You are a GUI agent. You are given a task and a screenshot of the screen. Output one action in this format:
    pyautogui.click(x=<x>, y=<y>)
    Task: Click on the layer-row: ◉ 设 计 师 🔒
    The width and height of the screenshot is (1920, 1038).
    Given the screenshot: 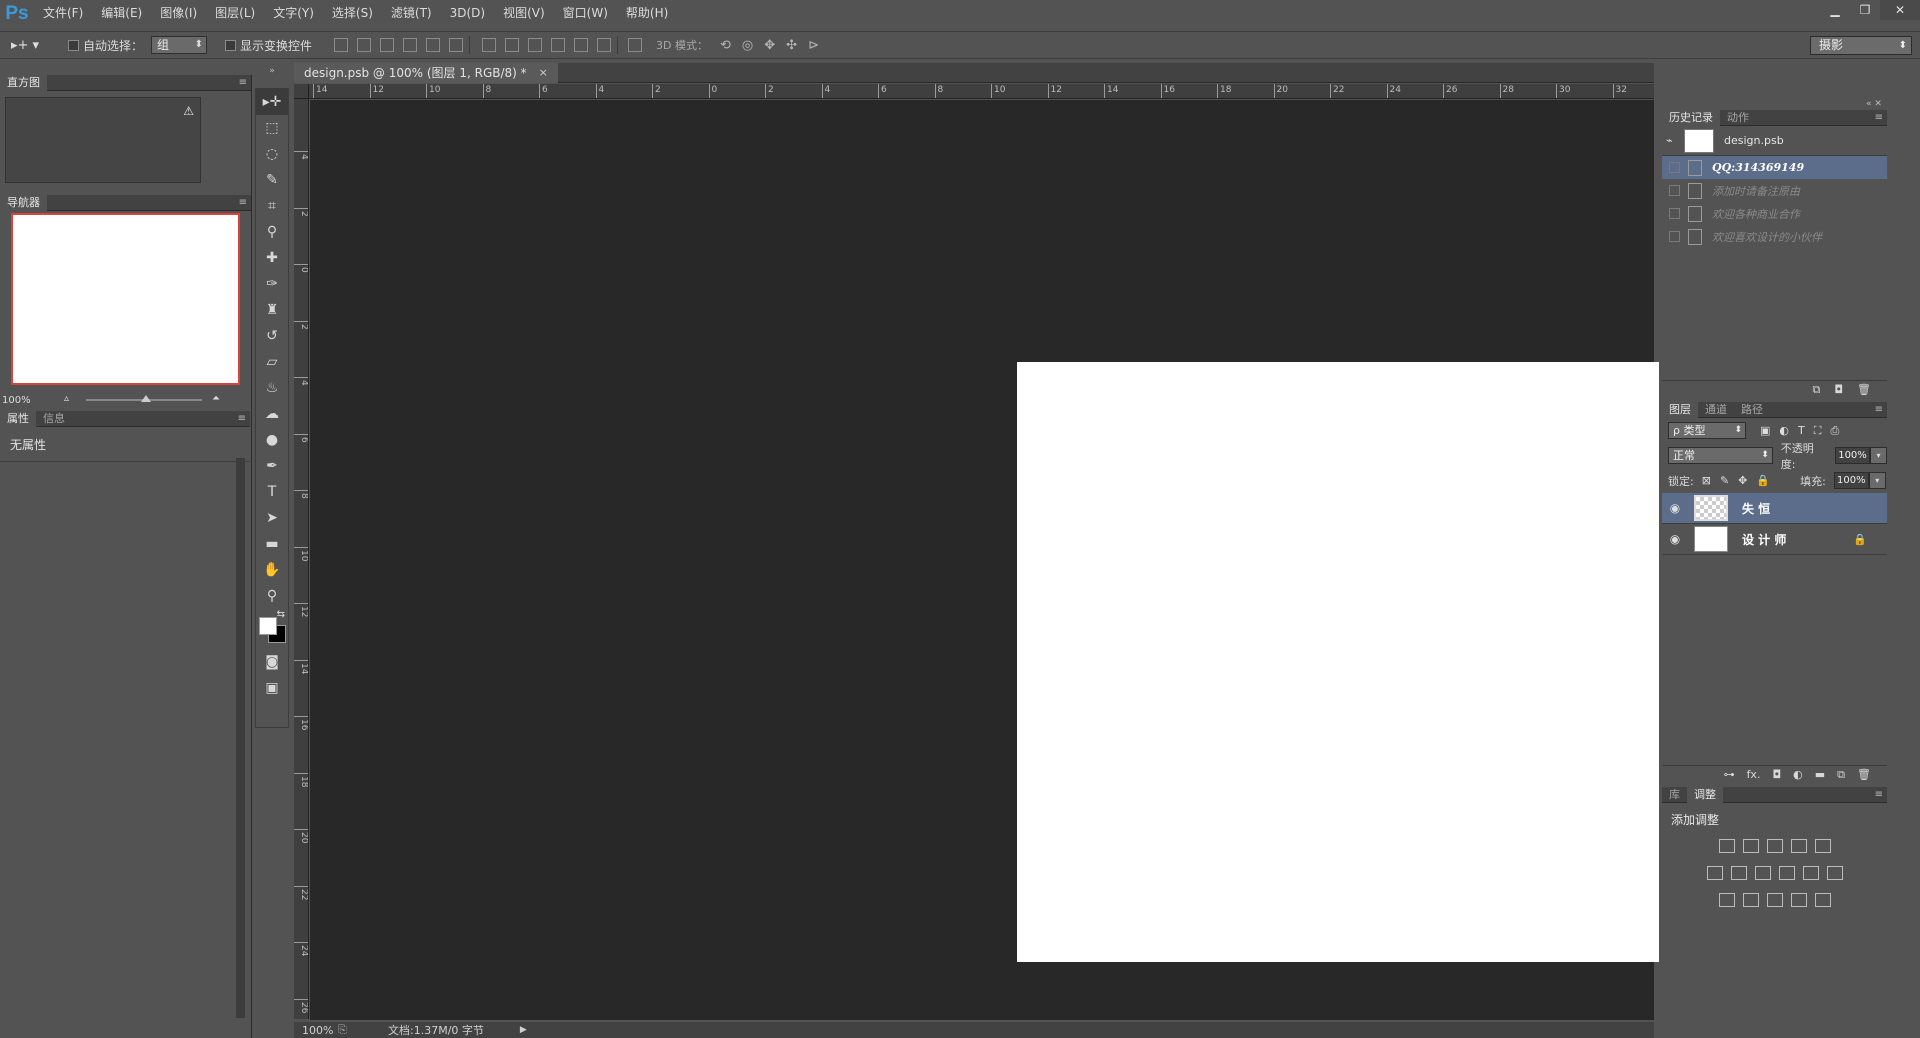 What is the action you would take?
    pyautogui.click(x=1774, y=539)
    